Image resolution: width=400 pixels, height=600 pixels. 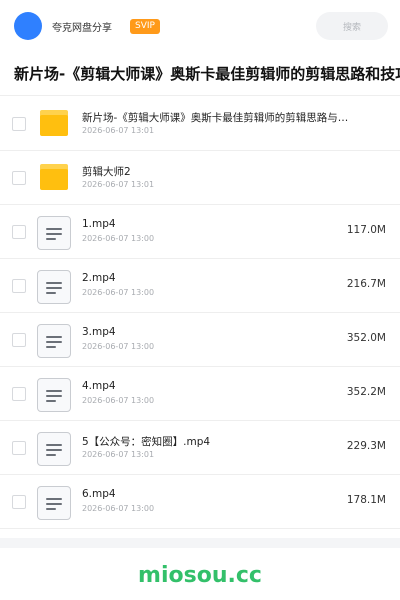 I want to click on list-item: 剪辑大师2 2026-06-07 13:01, so click(x=200, y=178).